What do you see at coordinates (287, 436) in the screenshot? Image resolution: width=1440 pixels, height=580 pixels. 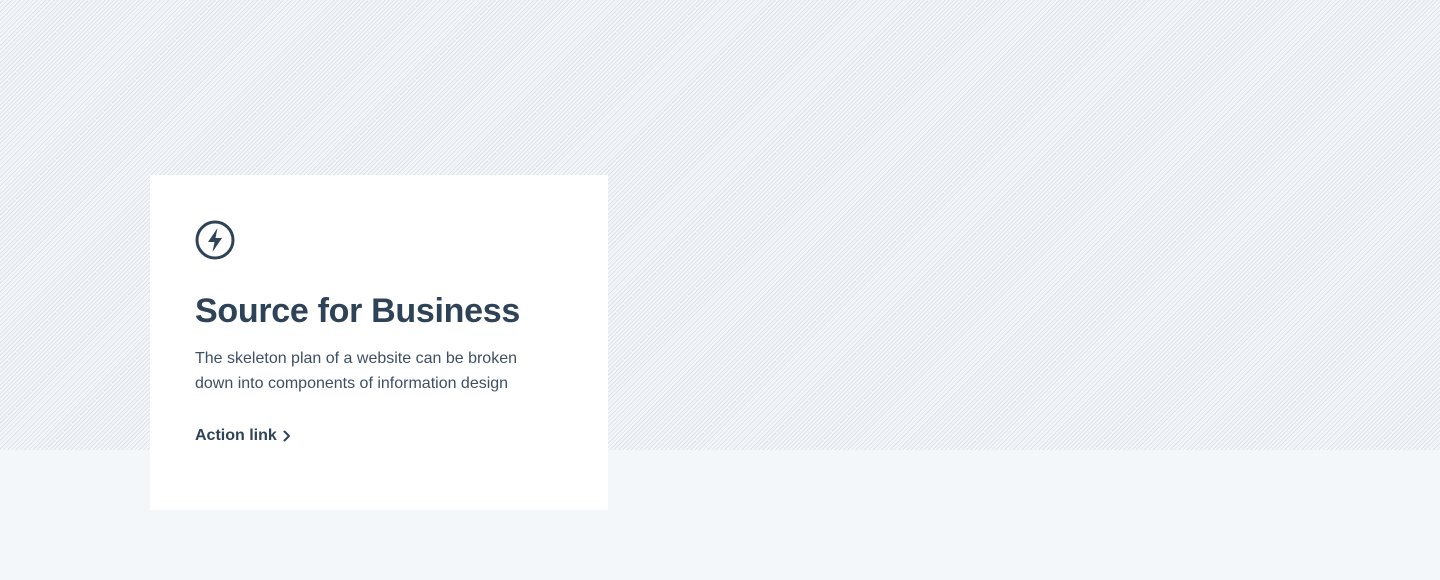 I see `chevron-right-icon` at bounding box center [287, 436].